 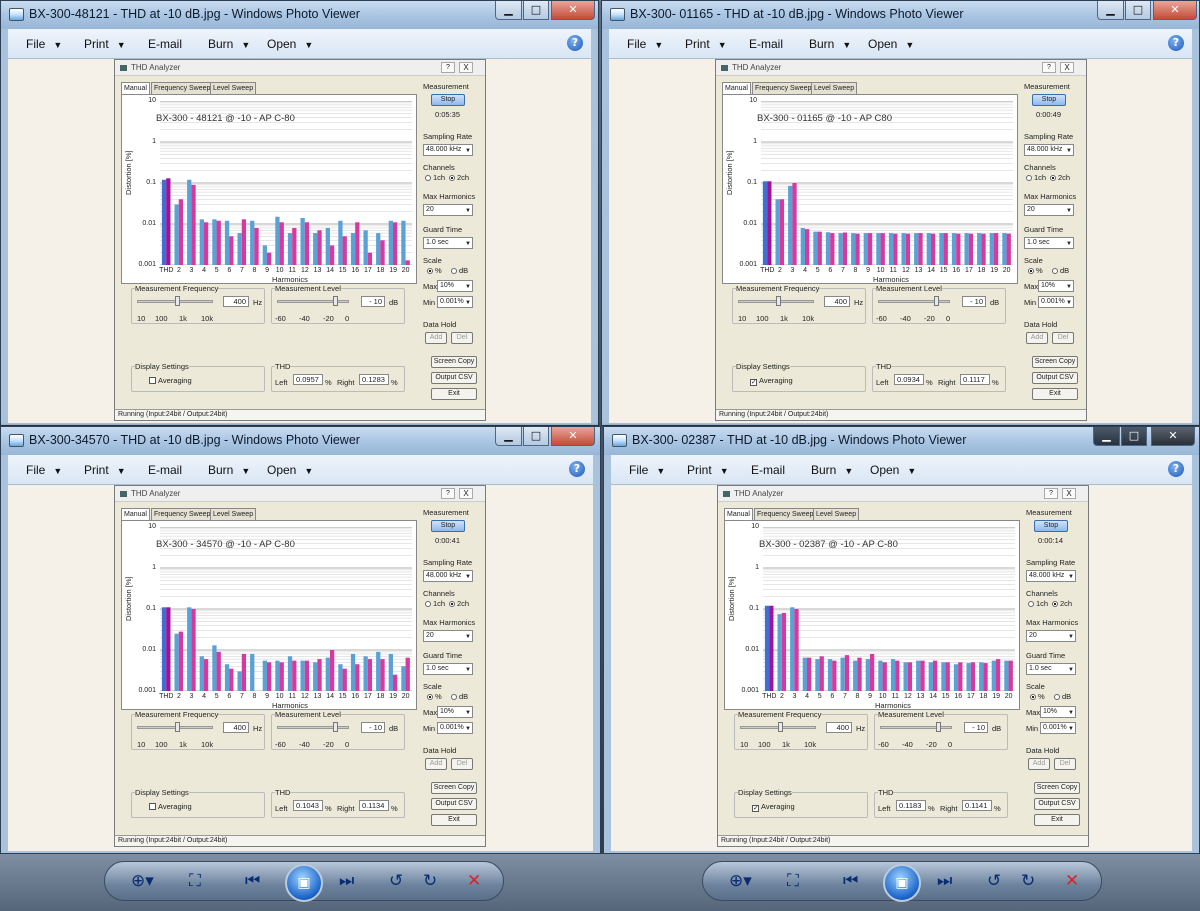 I want to click on slideshow-icon: ▣, so click(x=902, y=883).